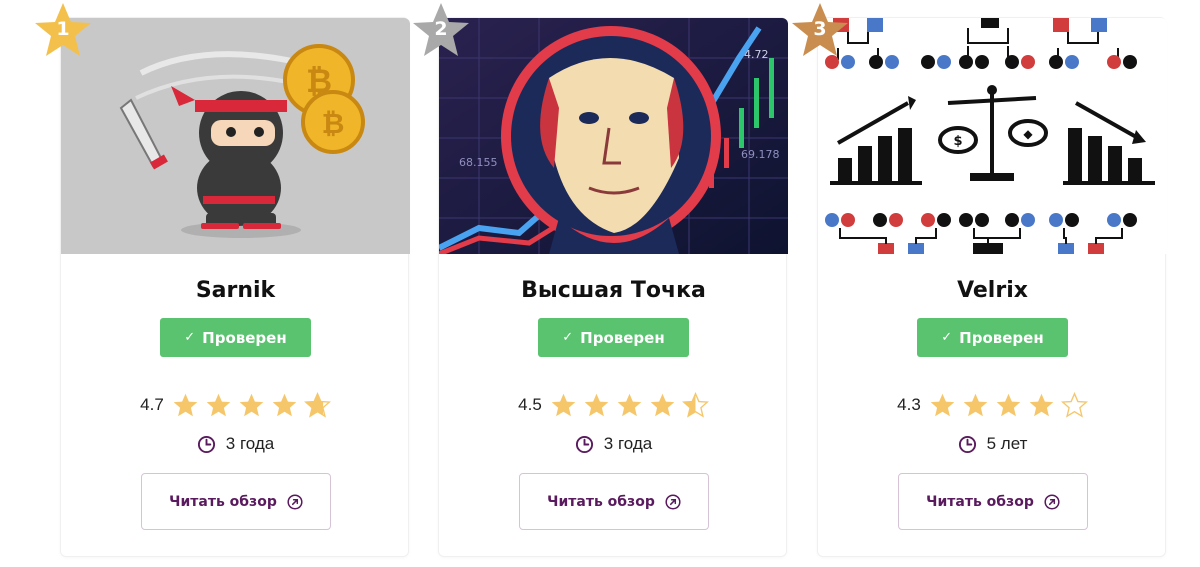 The height and width of the screenshot is (567, 1200). I want to click on rating-value: 4.7, so click(152, 404).